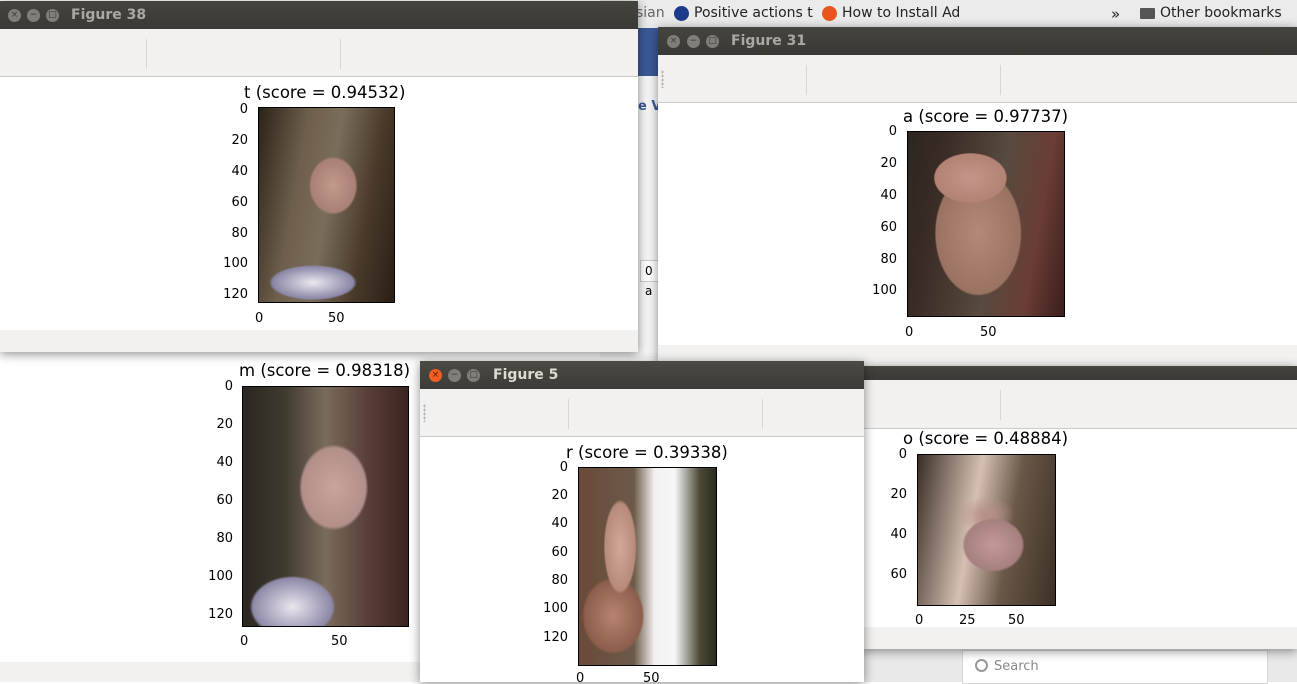 Image resolution: width=1297 pixels, height=684 pixels. Describe the element at coordinates (981, 665) in the screenshot. I see `search-icon` at that location.